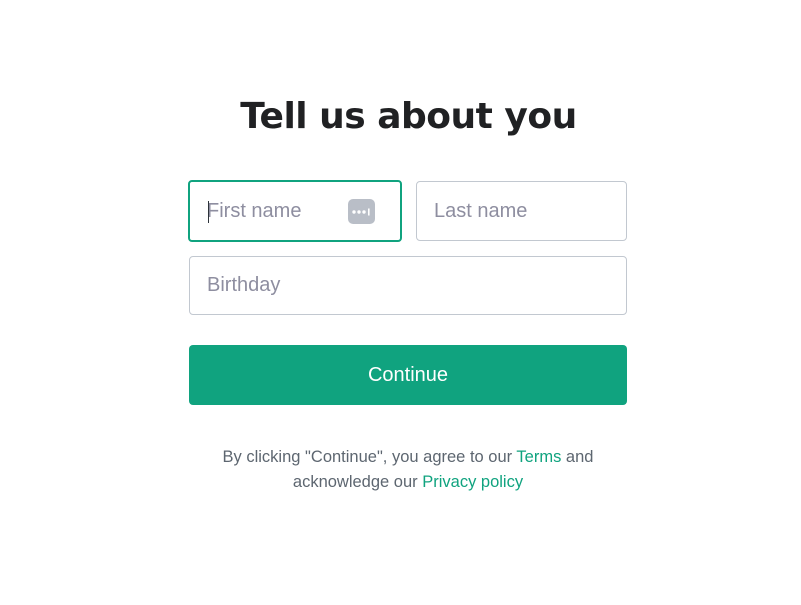 Image resolution: width=801 pixels, height=605 pixels. What do you see at coordinates (208, 212) in the screenshot?
I see `text-cursor` at bounding box center [208, 212].